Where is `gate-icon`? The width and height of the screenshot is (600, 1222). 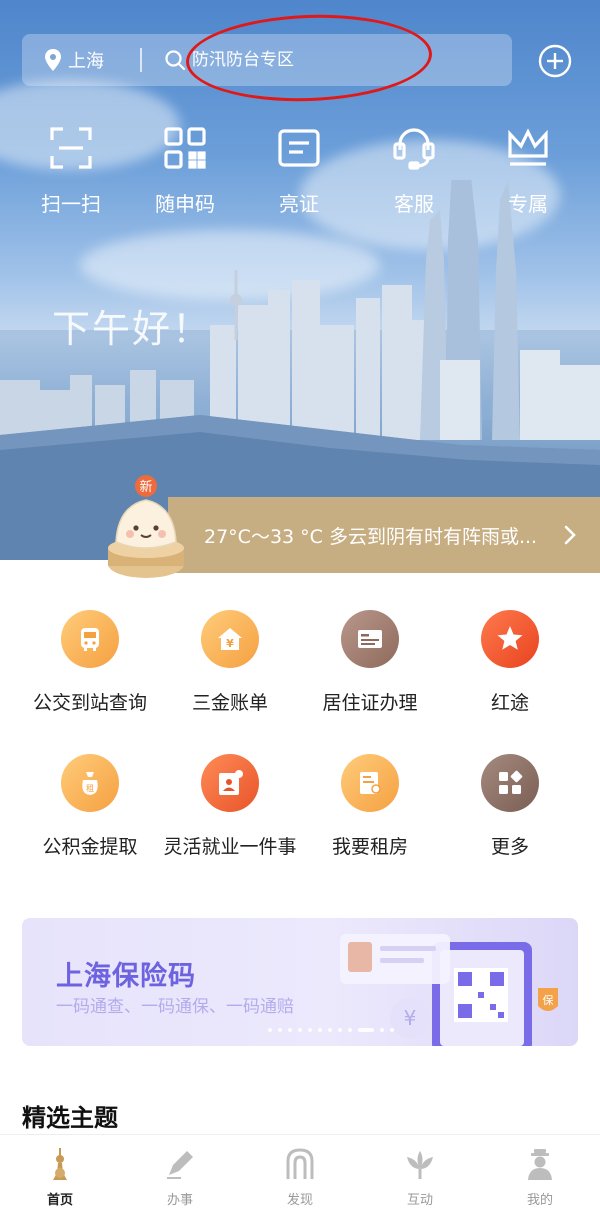 gate-icon is located at coordinates (300, 1163).